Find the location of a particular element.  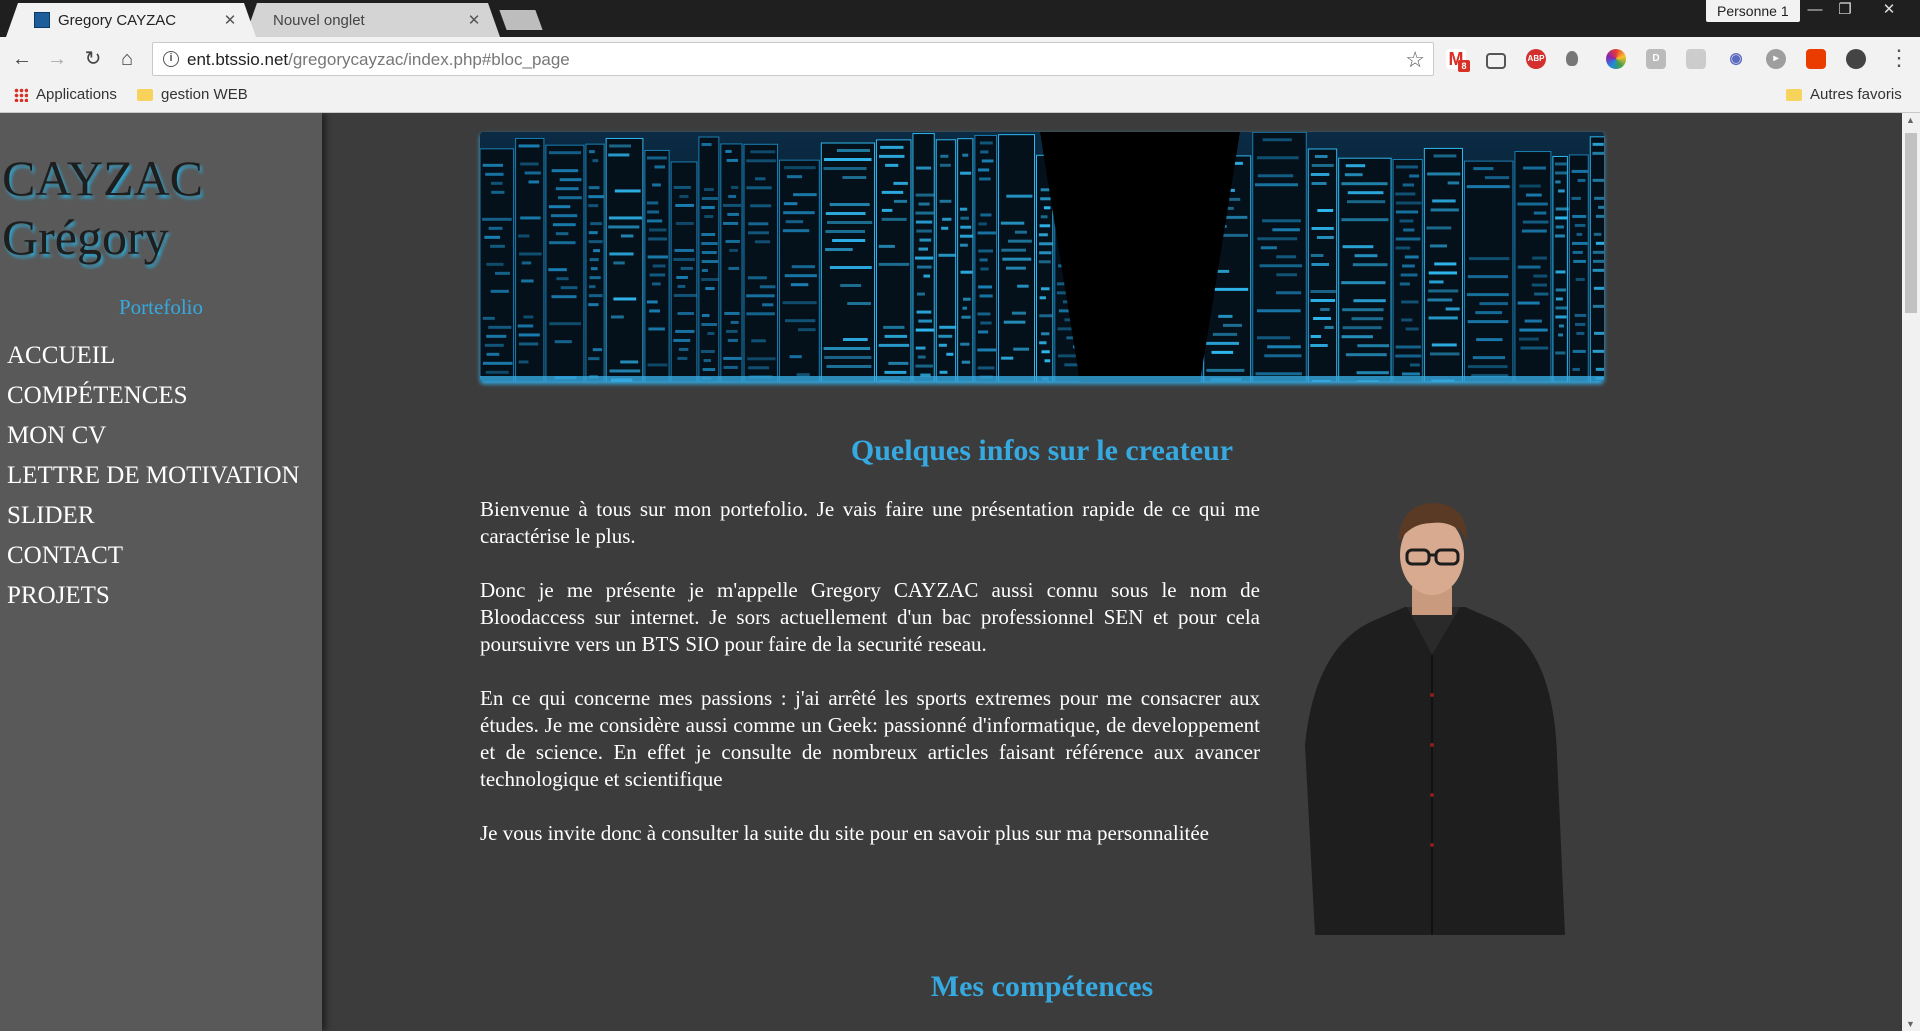

url-host: ent.btssio.net is located at coordinates (238, 59).